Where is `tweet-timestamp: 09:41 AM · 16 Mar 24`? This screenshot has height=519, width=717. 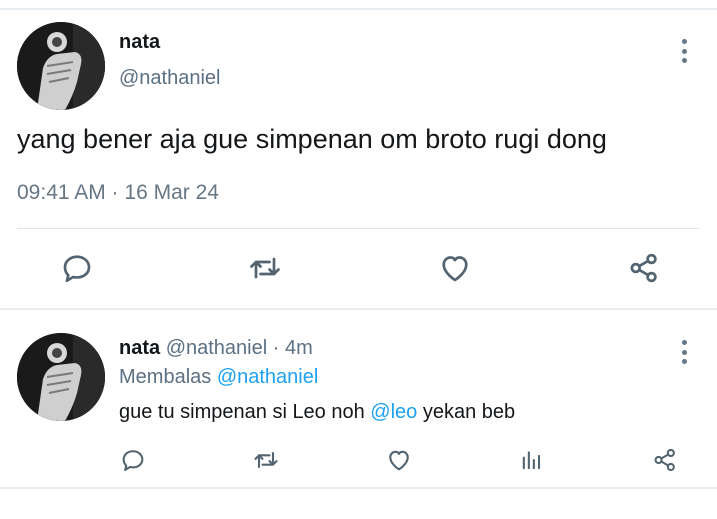 tweet-timestamp: 09:41 AM · 16 Mar 24 is located at coordinates (118, 193).